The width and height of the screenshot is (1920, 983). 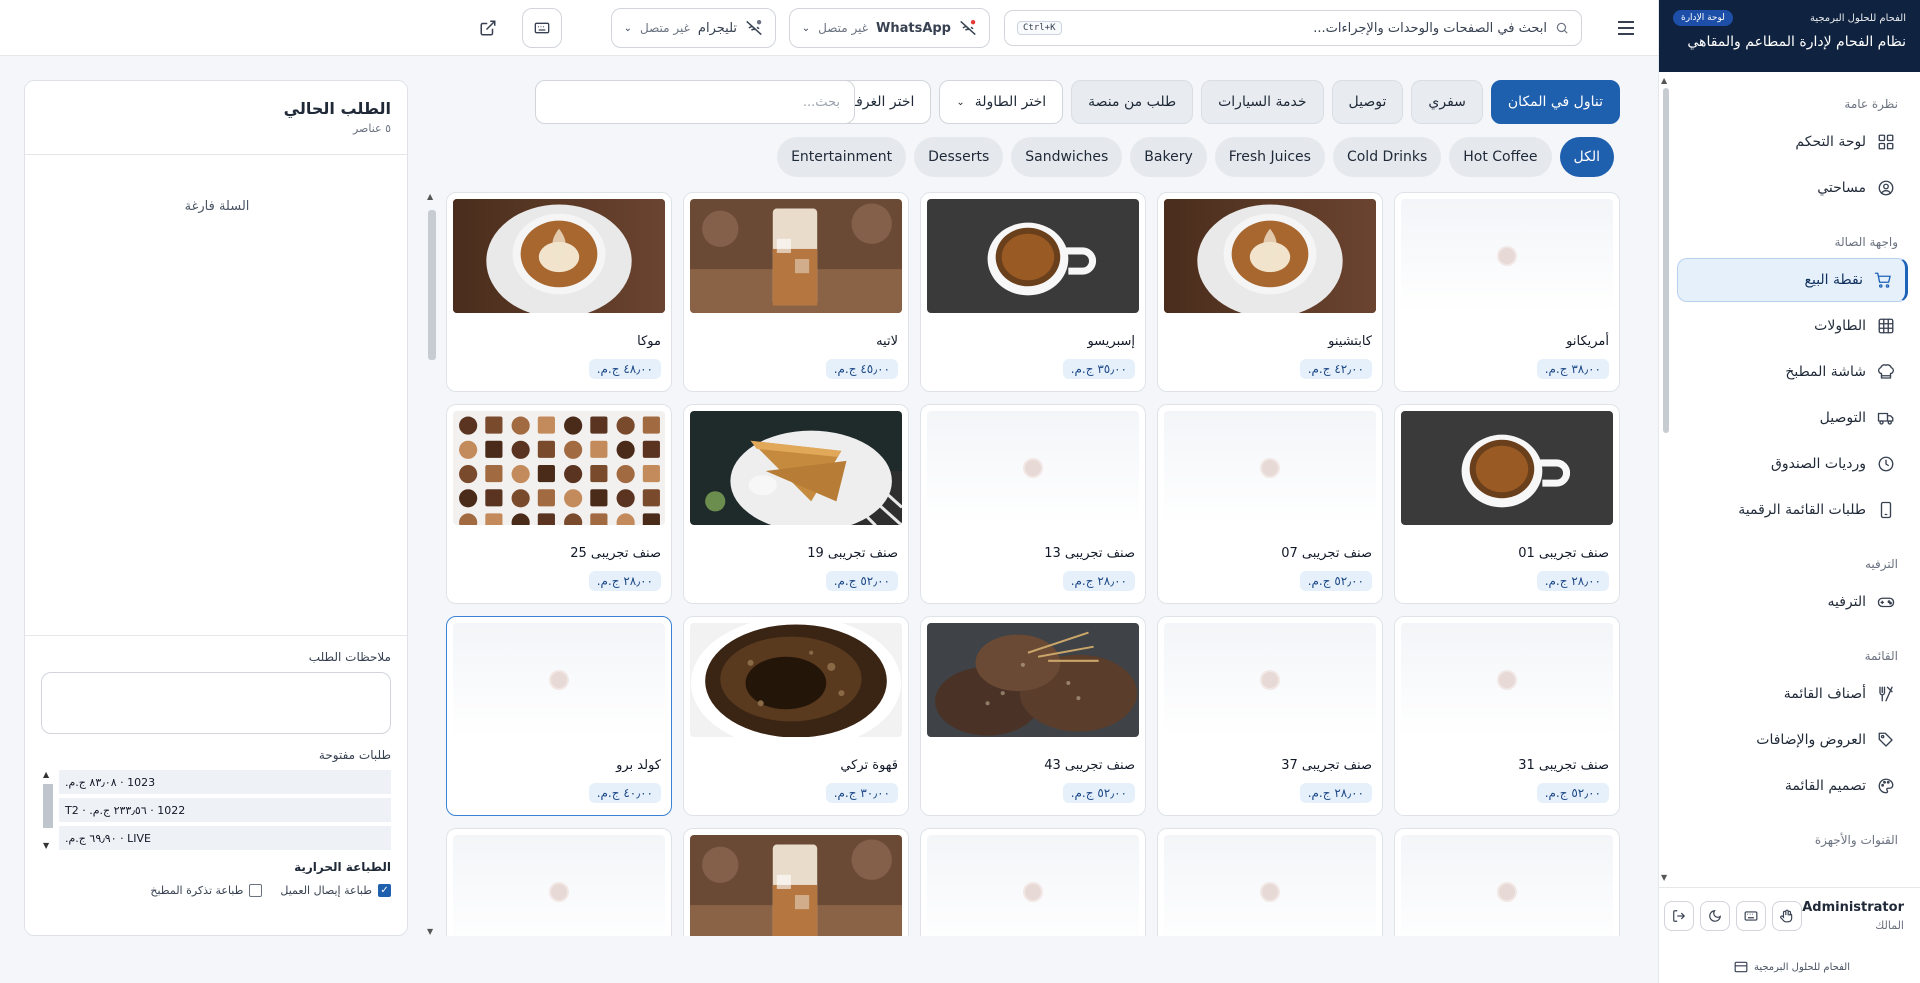 What do you see at coordinates (1886, 142) in the screenshot?
I see `dashboard-icon` at bounding box center [1886, 142].